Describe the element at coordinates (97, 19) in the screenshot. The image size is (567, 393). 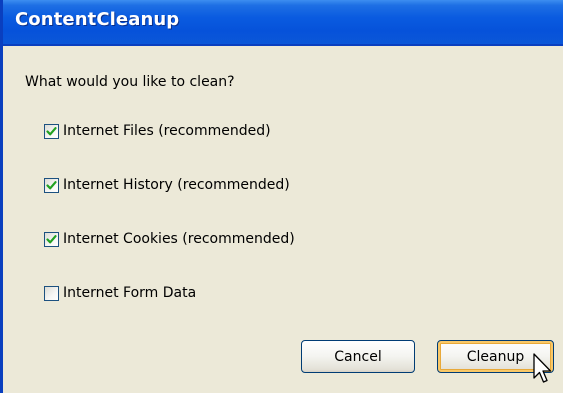
I see `window-title: ContentCleanup` at that location.